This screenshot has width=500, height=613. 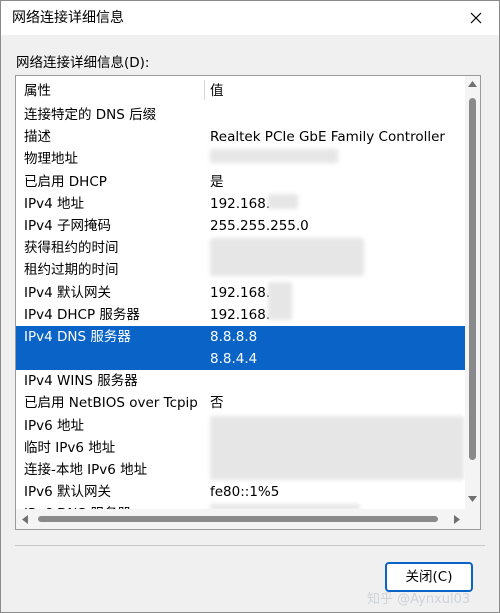 I want to click on list-row: IPv4 DHCP 服务器 192.168., so click(x=240, y=315).